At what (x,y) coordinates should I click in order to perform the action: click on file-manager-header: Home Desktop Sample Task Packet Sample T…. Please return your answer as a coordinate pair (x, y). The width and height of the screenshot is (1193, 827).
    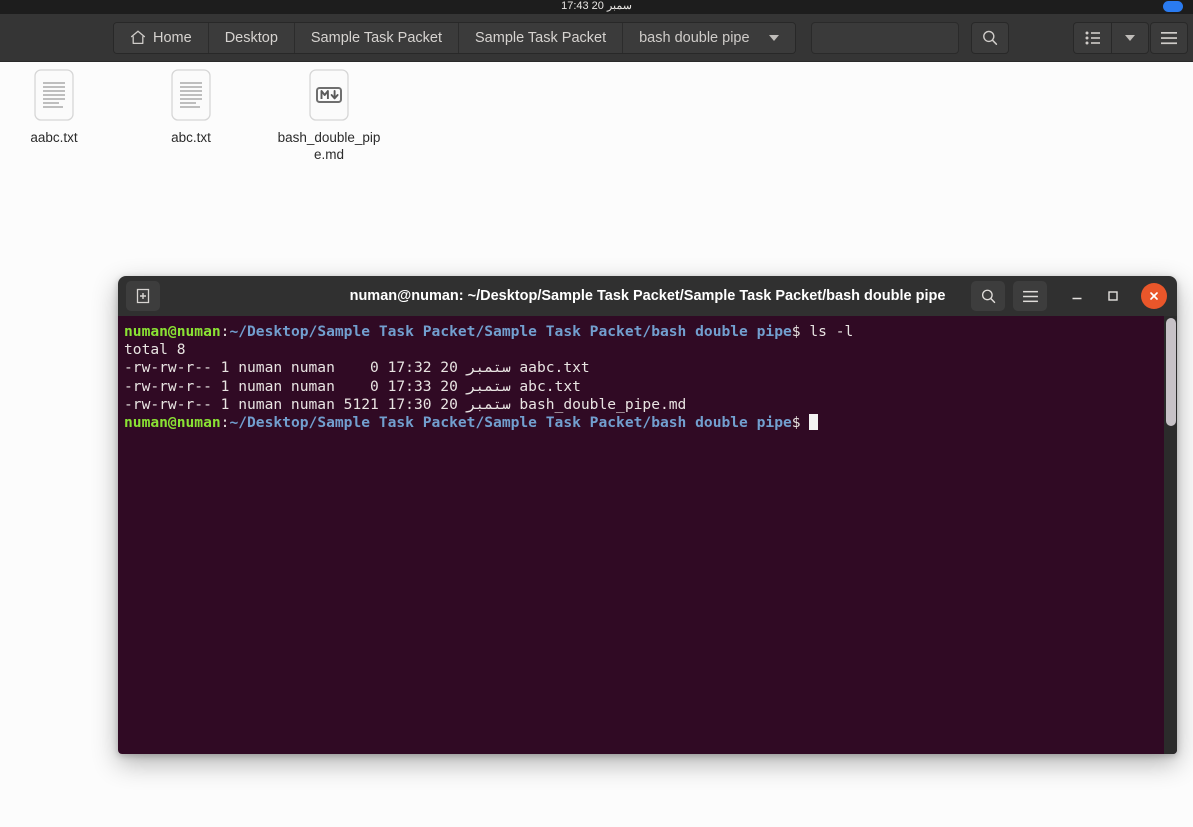
    Looking at the image, I should click on (596, 38).